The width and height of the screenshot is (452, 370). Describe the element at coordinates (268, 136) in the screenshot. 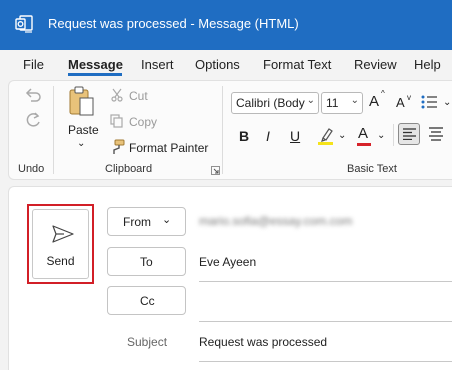

I see `italic-button: I` at that location.